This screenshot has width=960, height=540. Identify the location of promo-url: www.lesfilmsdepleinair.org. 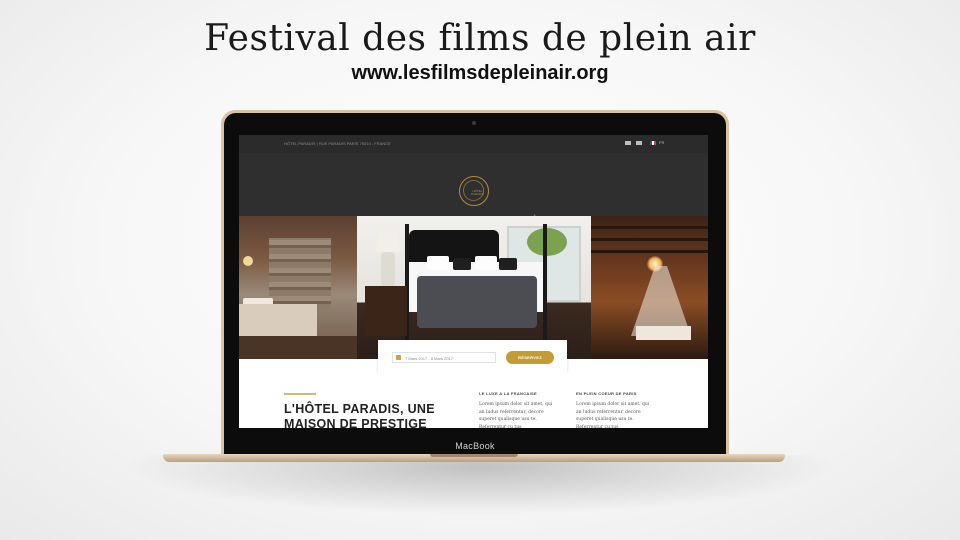
(480, 73).